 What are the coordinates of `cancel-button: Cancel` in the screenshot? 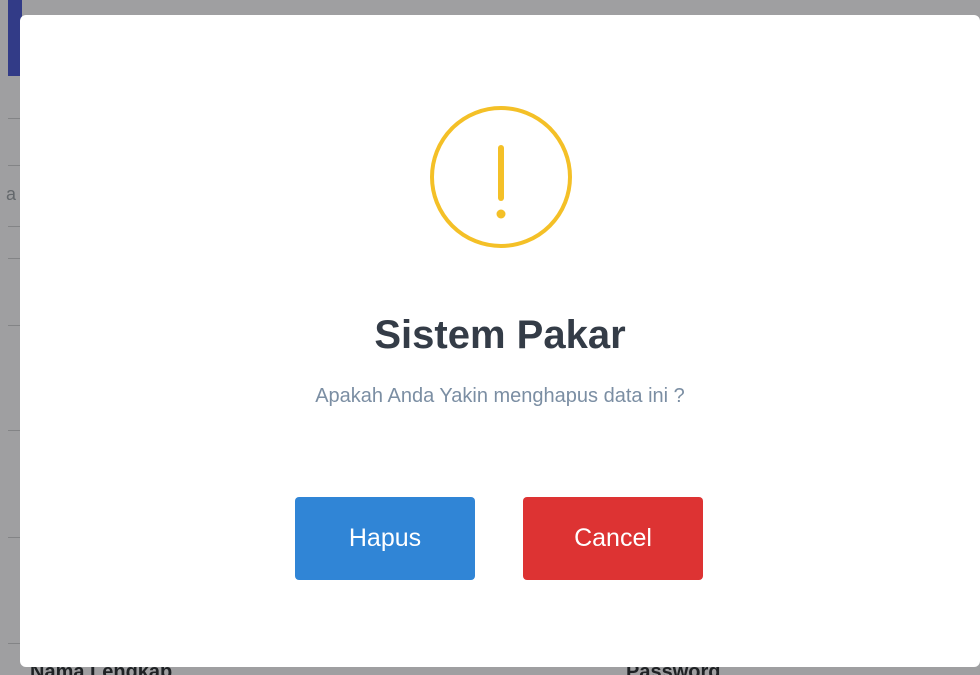 It's located at (613, 538).